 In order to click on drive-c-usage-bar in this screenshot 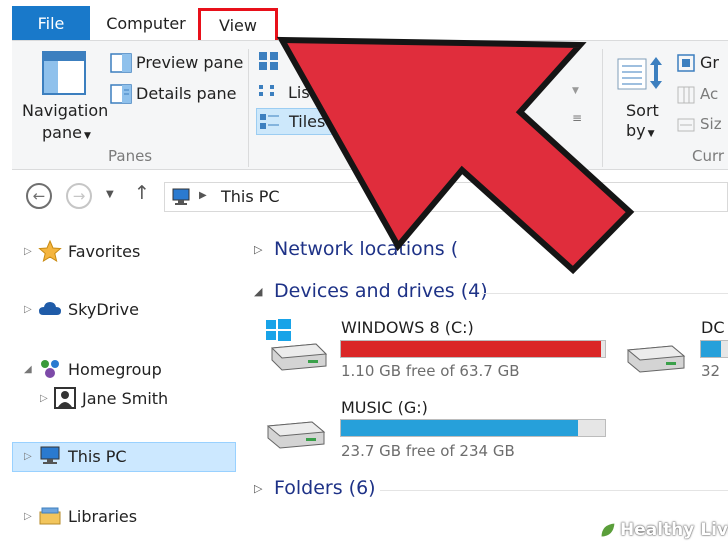, I will do `click(473, 349)`.